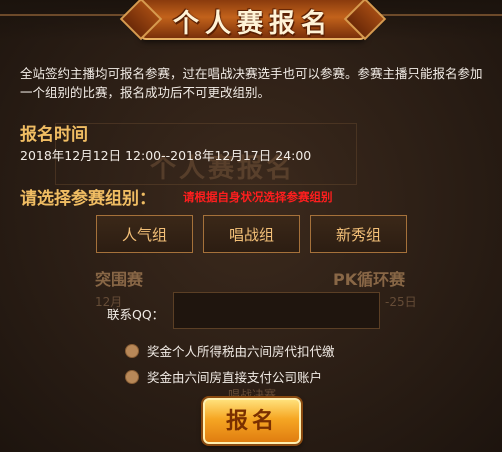  I want to click on header-divider-left, so click(70, 15).